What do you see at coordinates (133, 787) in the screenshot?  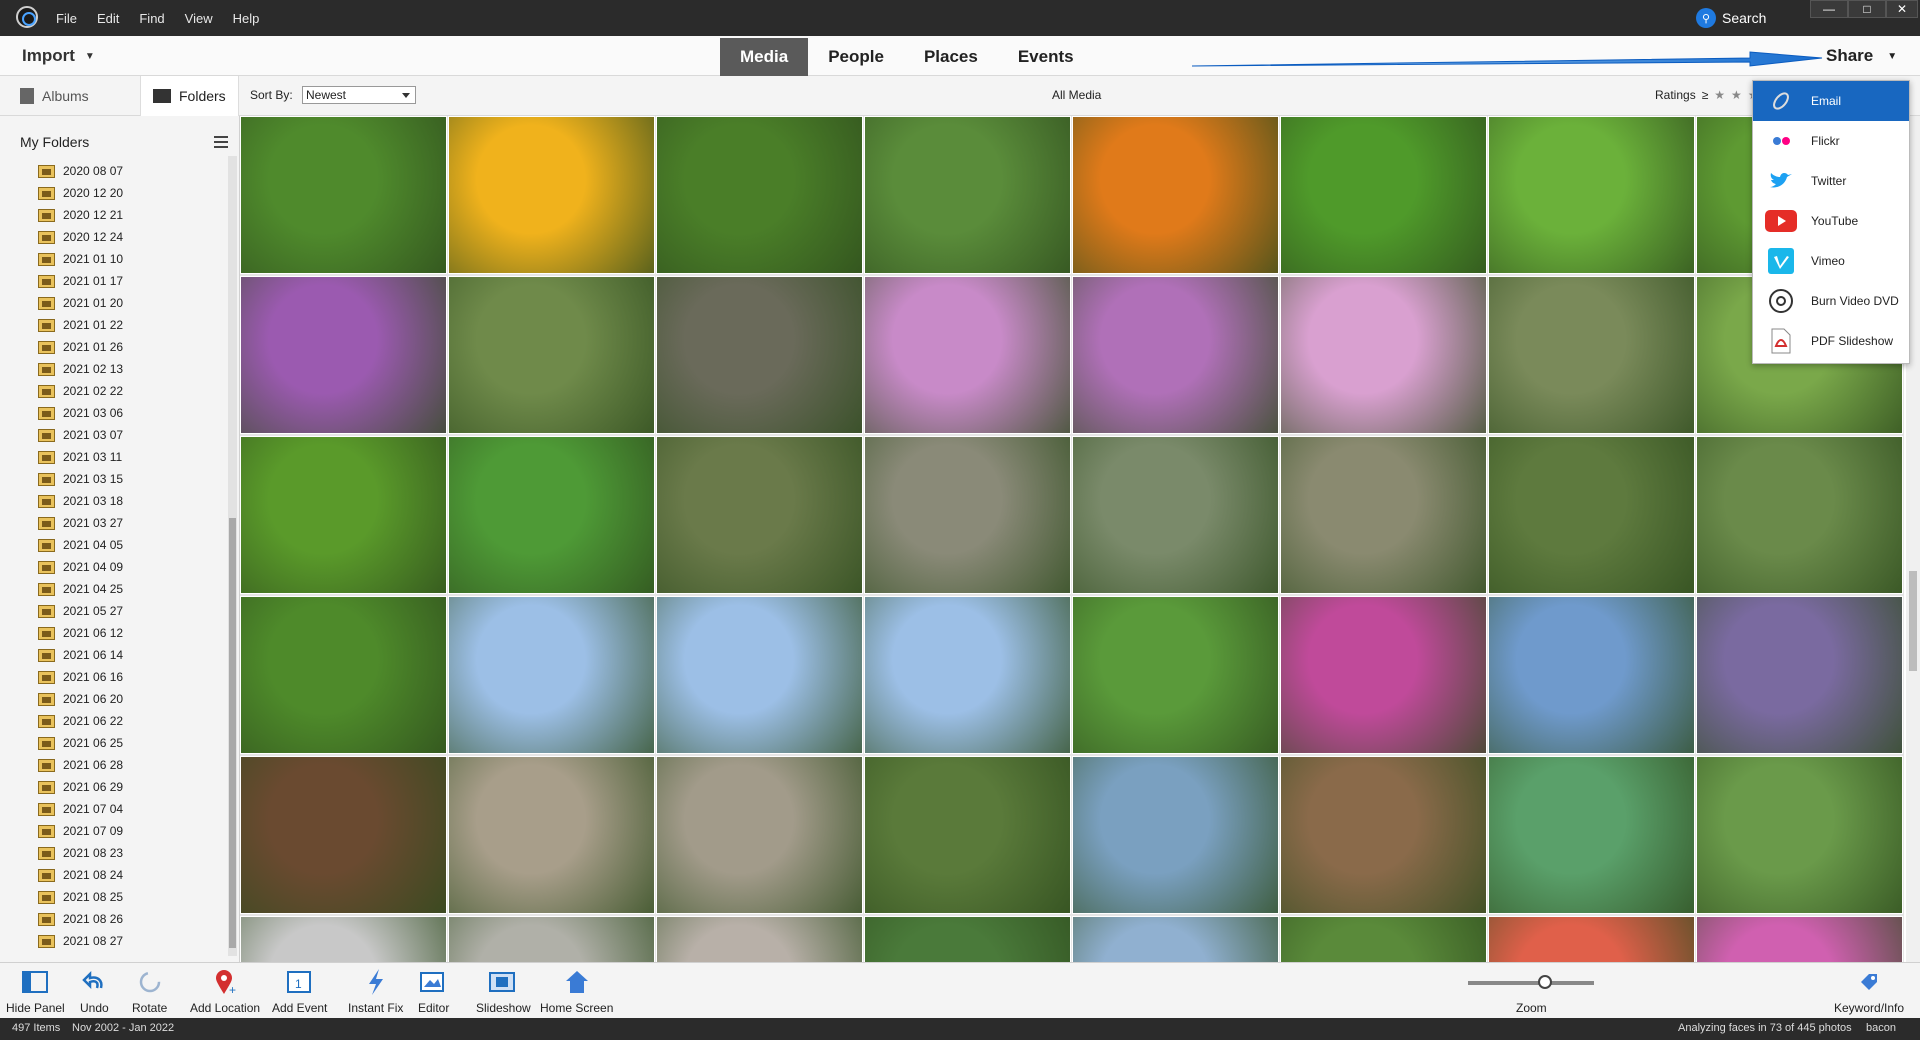 I see `folder-item: 2021 06 29` at bounding box center [133, 787].